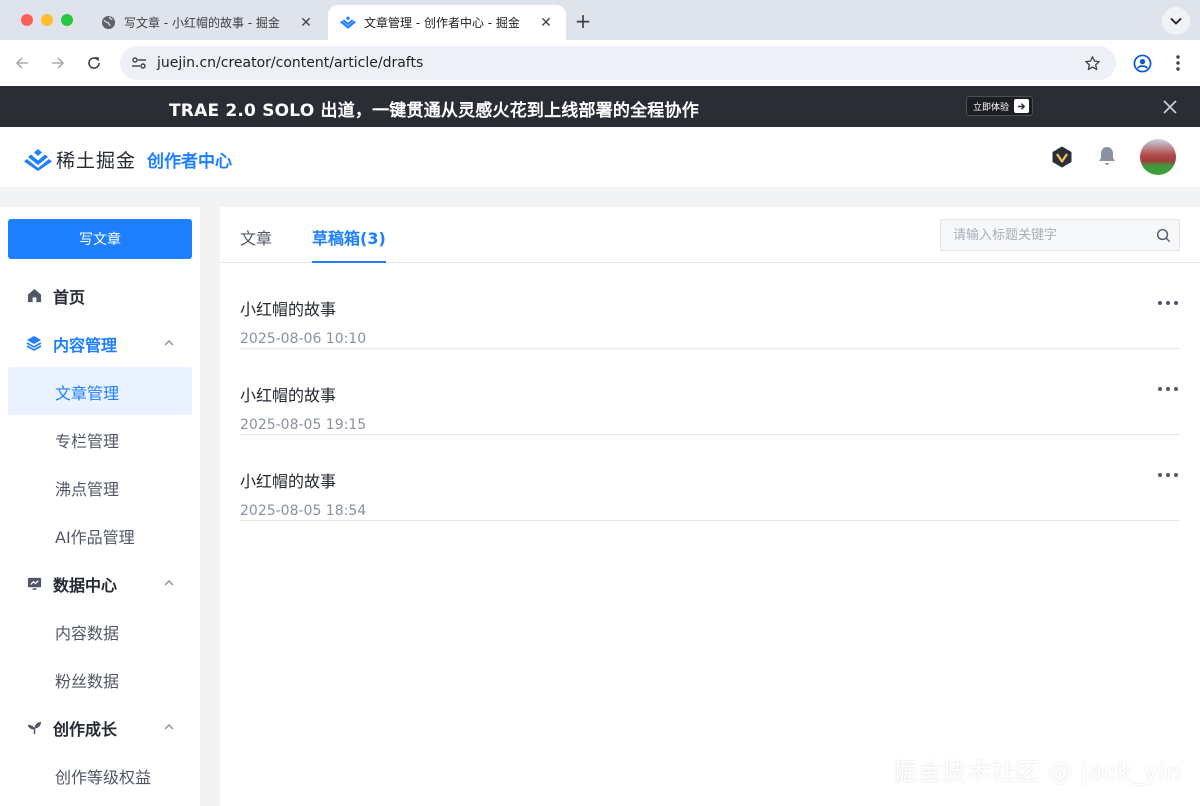 This screenshot has height=806, width=1200. Describe the element at coordinates (583, 21) in the screenshot. I see `new-tab-button: +` at that location.